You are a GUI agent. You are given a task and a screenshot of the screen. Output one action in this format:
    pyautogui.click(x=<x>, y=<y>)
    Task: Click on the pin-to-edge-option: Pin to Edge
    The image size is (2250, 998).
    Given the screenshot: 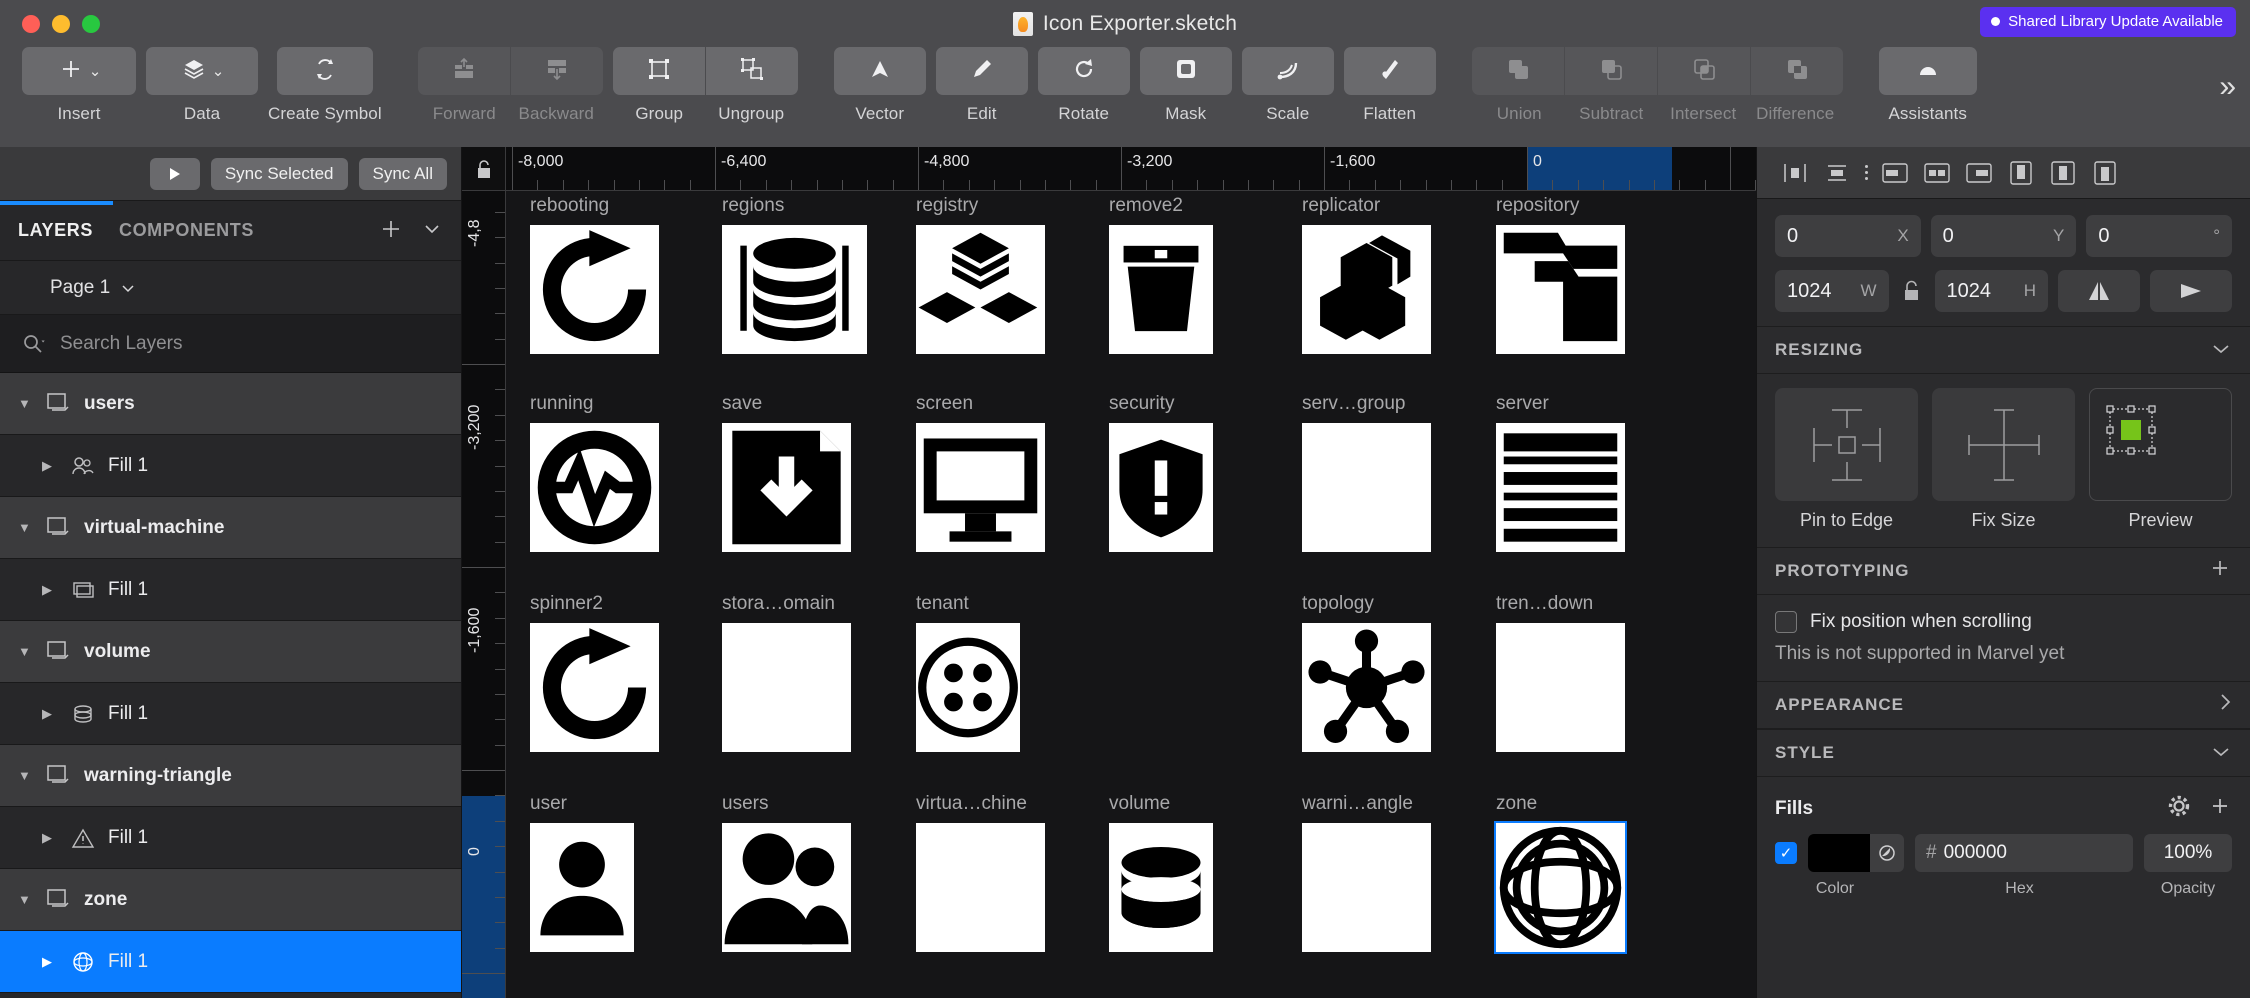 What is the action you would take?
    pyautogui.click(x=1846, y=459)
    